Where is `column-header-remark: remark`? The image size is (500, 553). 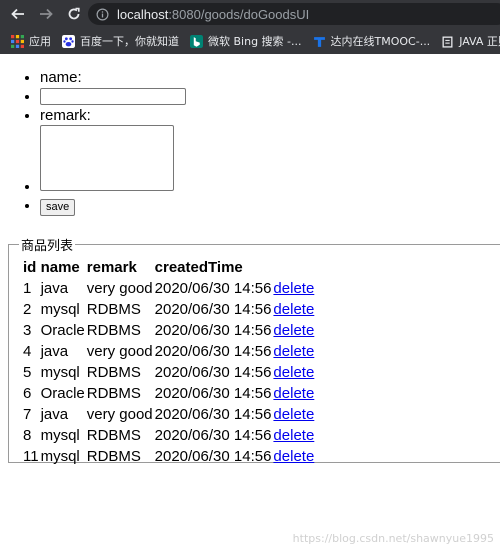 column-header-remark: remark is located at coordinates (111, 267).